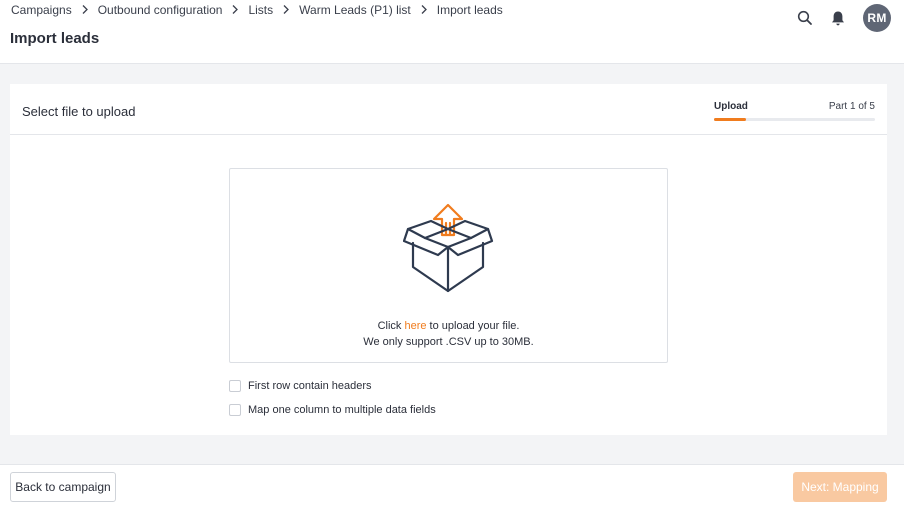 The width and height of the screenshot is (904, 508). I want to click on breadcrumb-import-leads: Import leads, so click(469, 10).